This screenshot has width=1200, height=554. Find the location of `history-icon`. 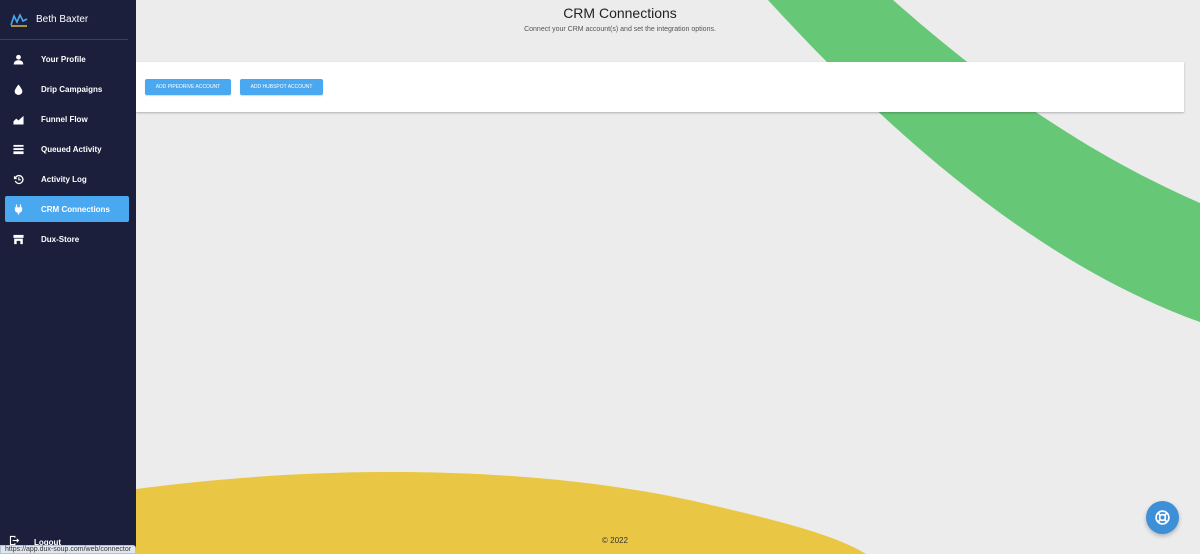

history-icon is located at coordinates (18, 179).